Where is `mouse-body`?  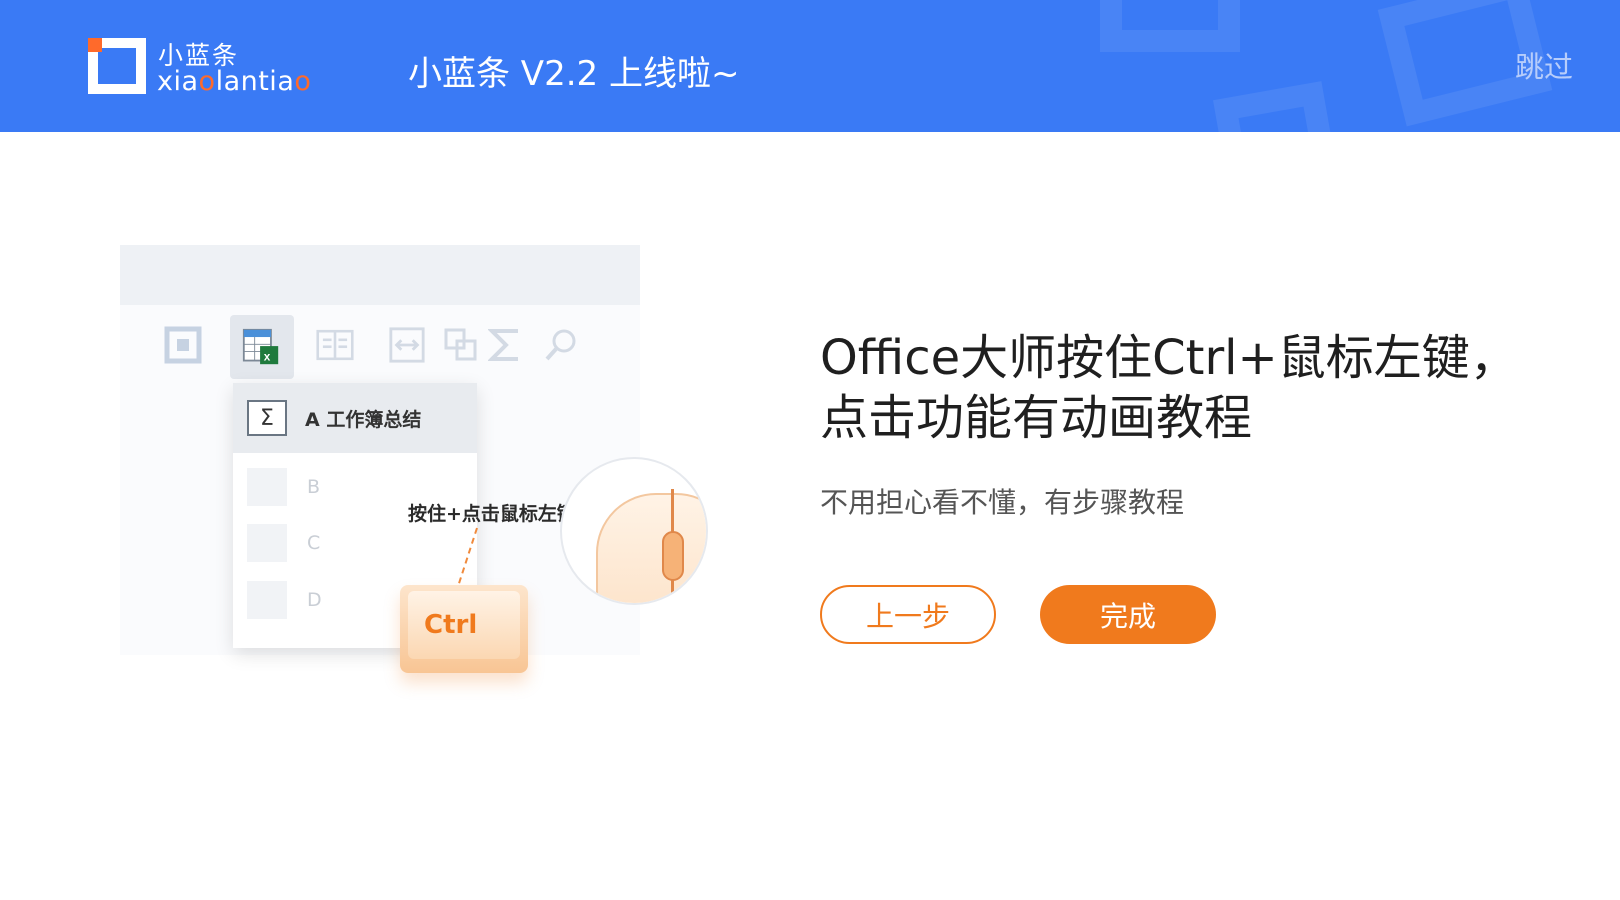 mouse-body is located at coordinates (651, 548).